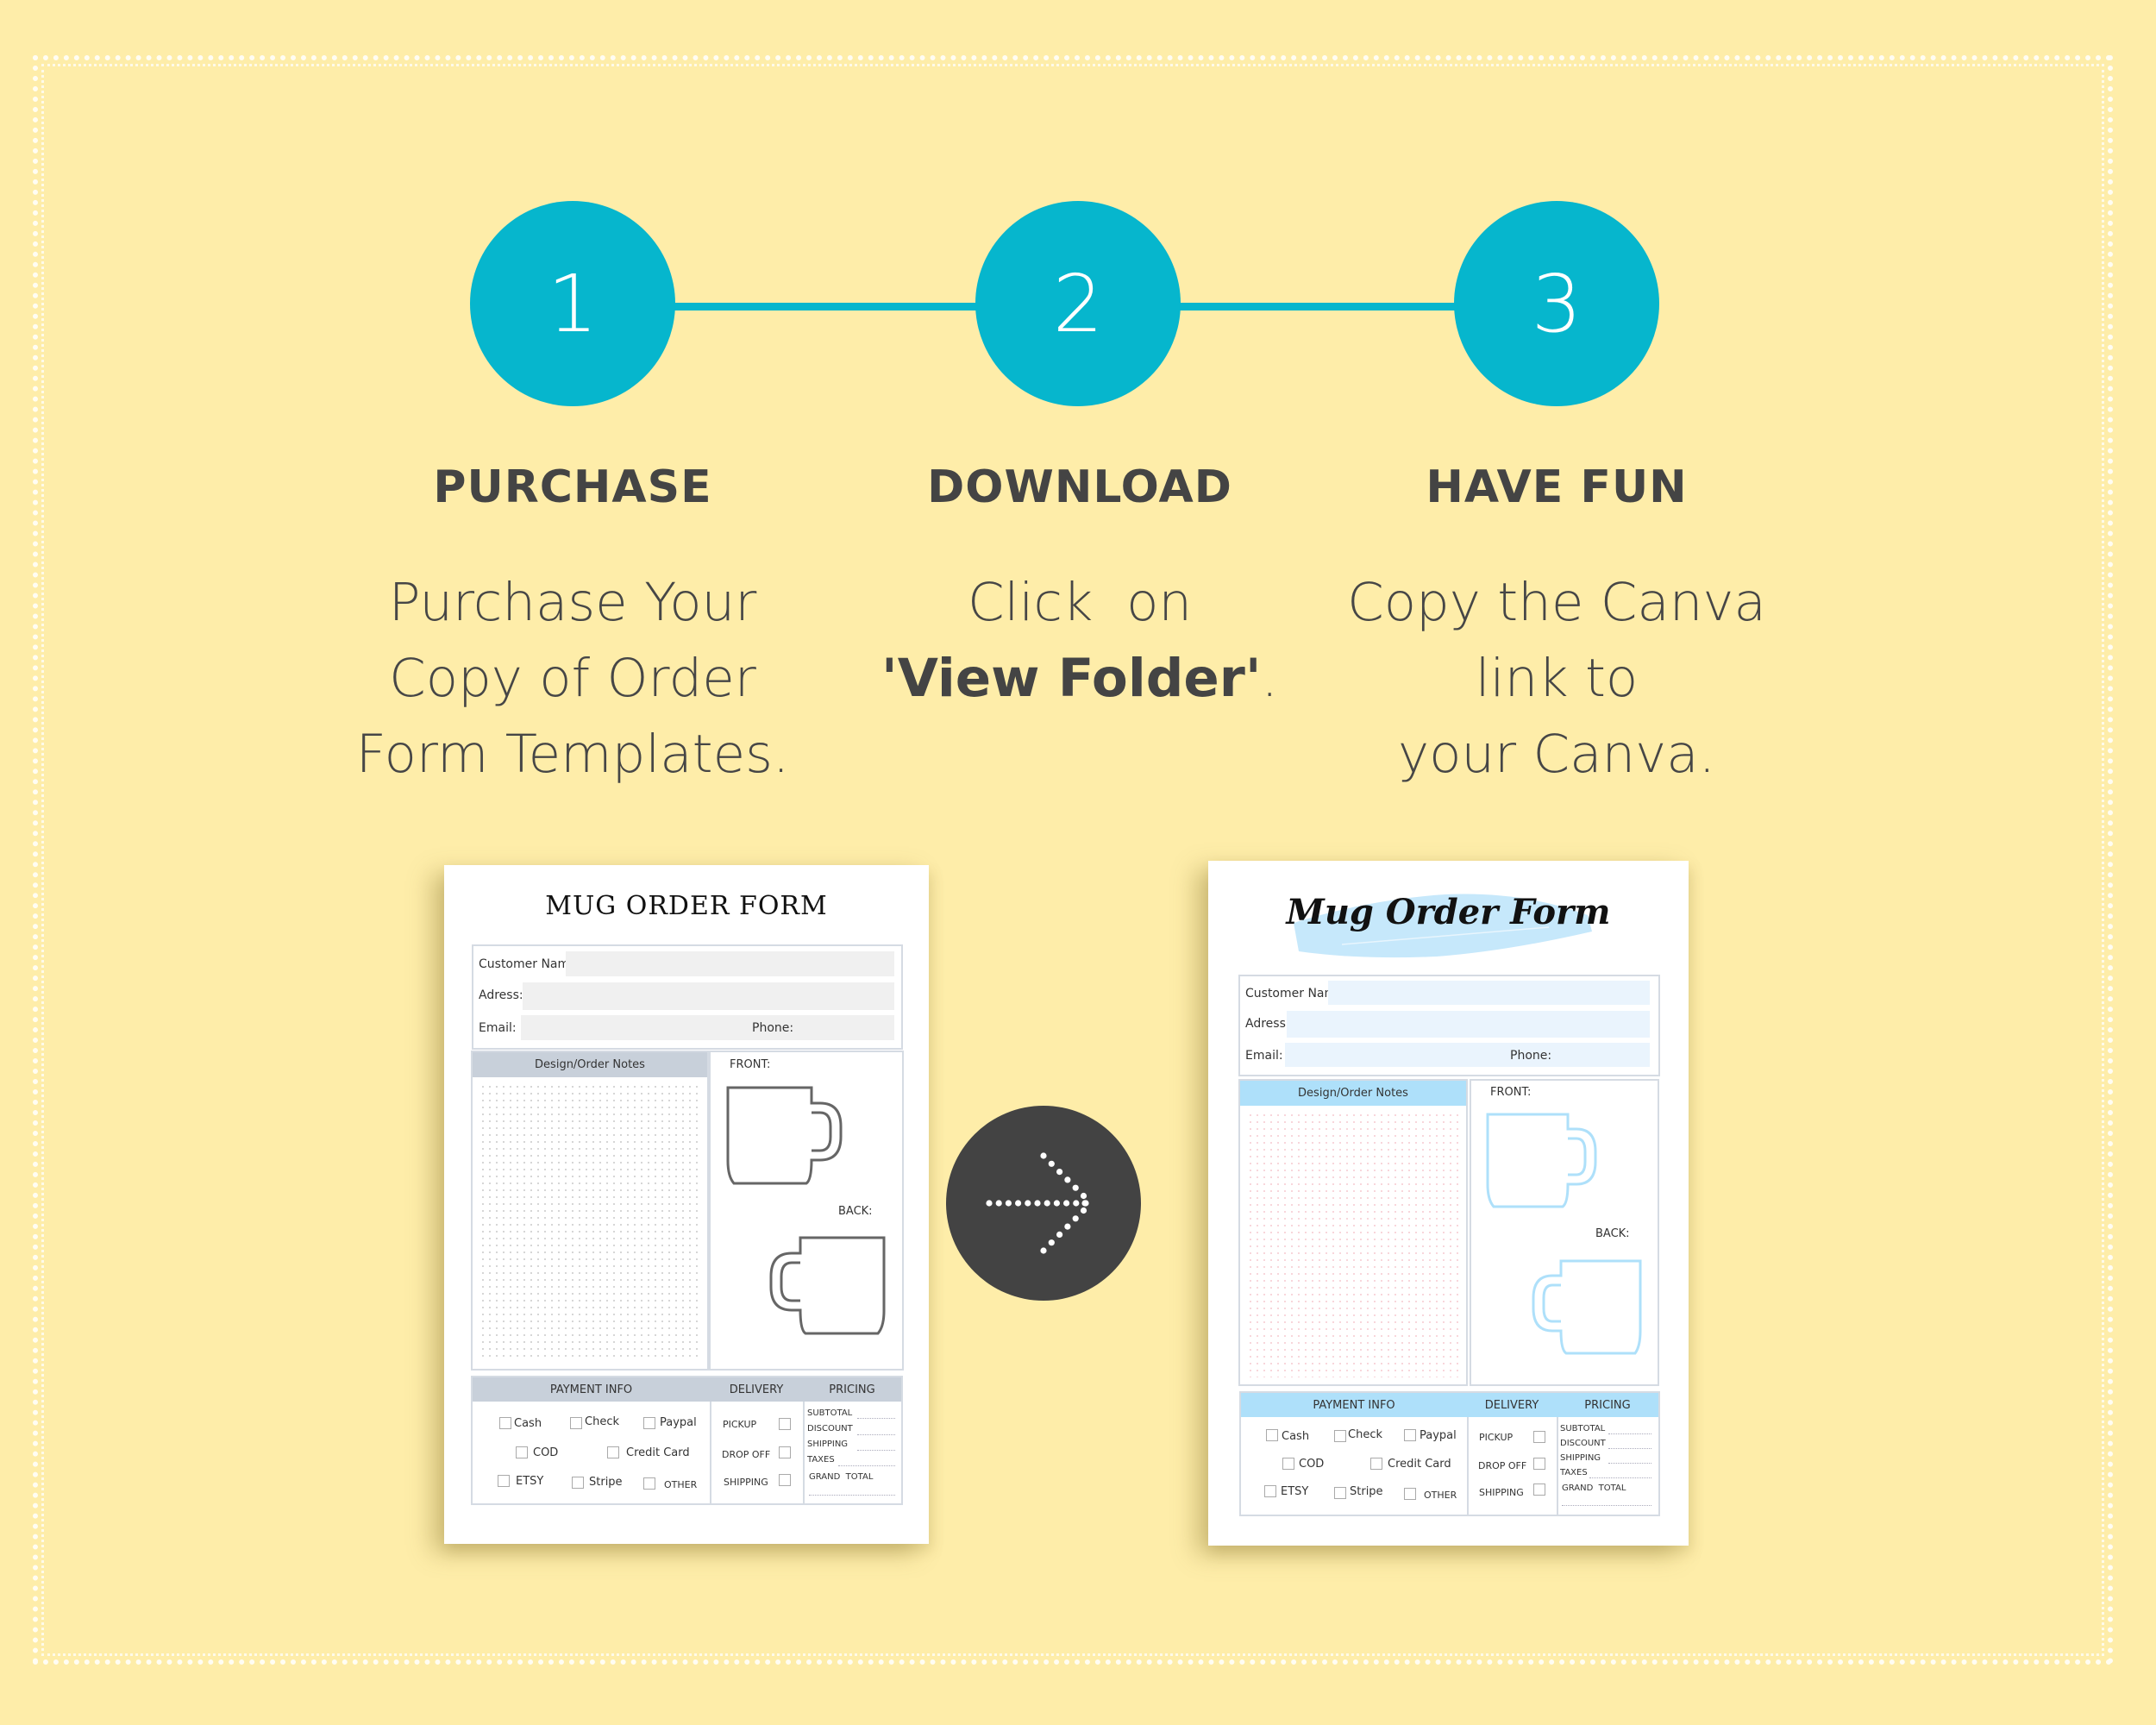  What do you see at coordinates (498, 1028) in the screenshot?
I see `email-label: Email:` at bounding box center [498, 1028].